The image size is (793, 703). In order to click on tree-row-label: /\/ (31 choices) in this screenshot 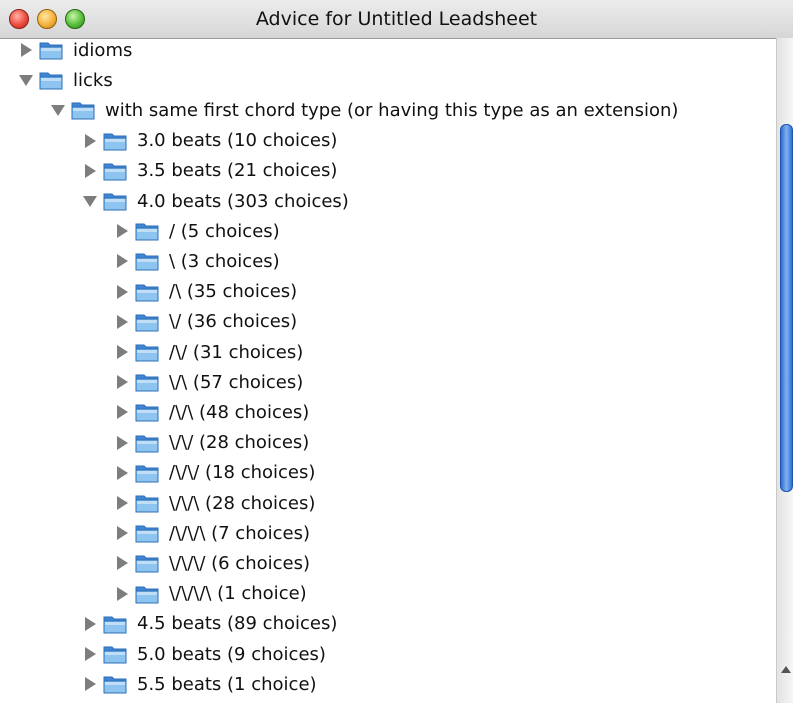, I will do `click(236, 352)`.